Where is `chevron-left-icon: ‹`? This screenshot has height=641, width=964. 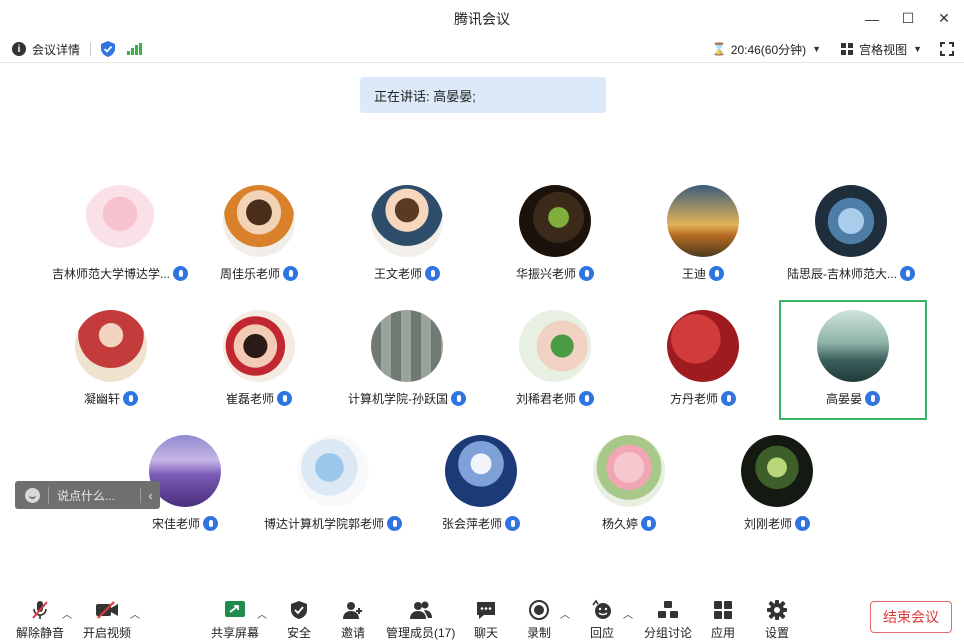 chevron-left-icon: ‹ is located at coordinates (150, 495).